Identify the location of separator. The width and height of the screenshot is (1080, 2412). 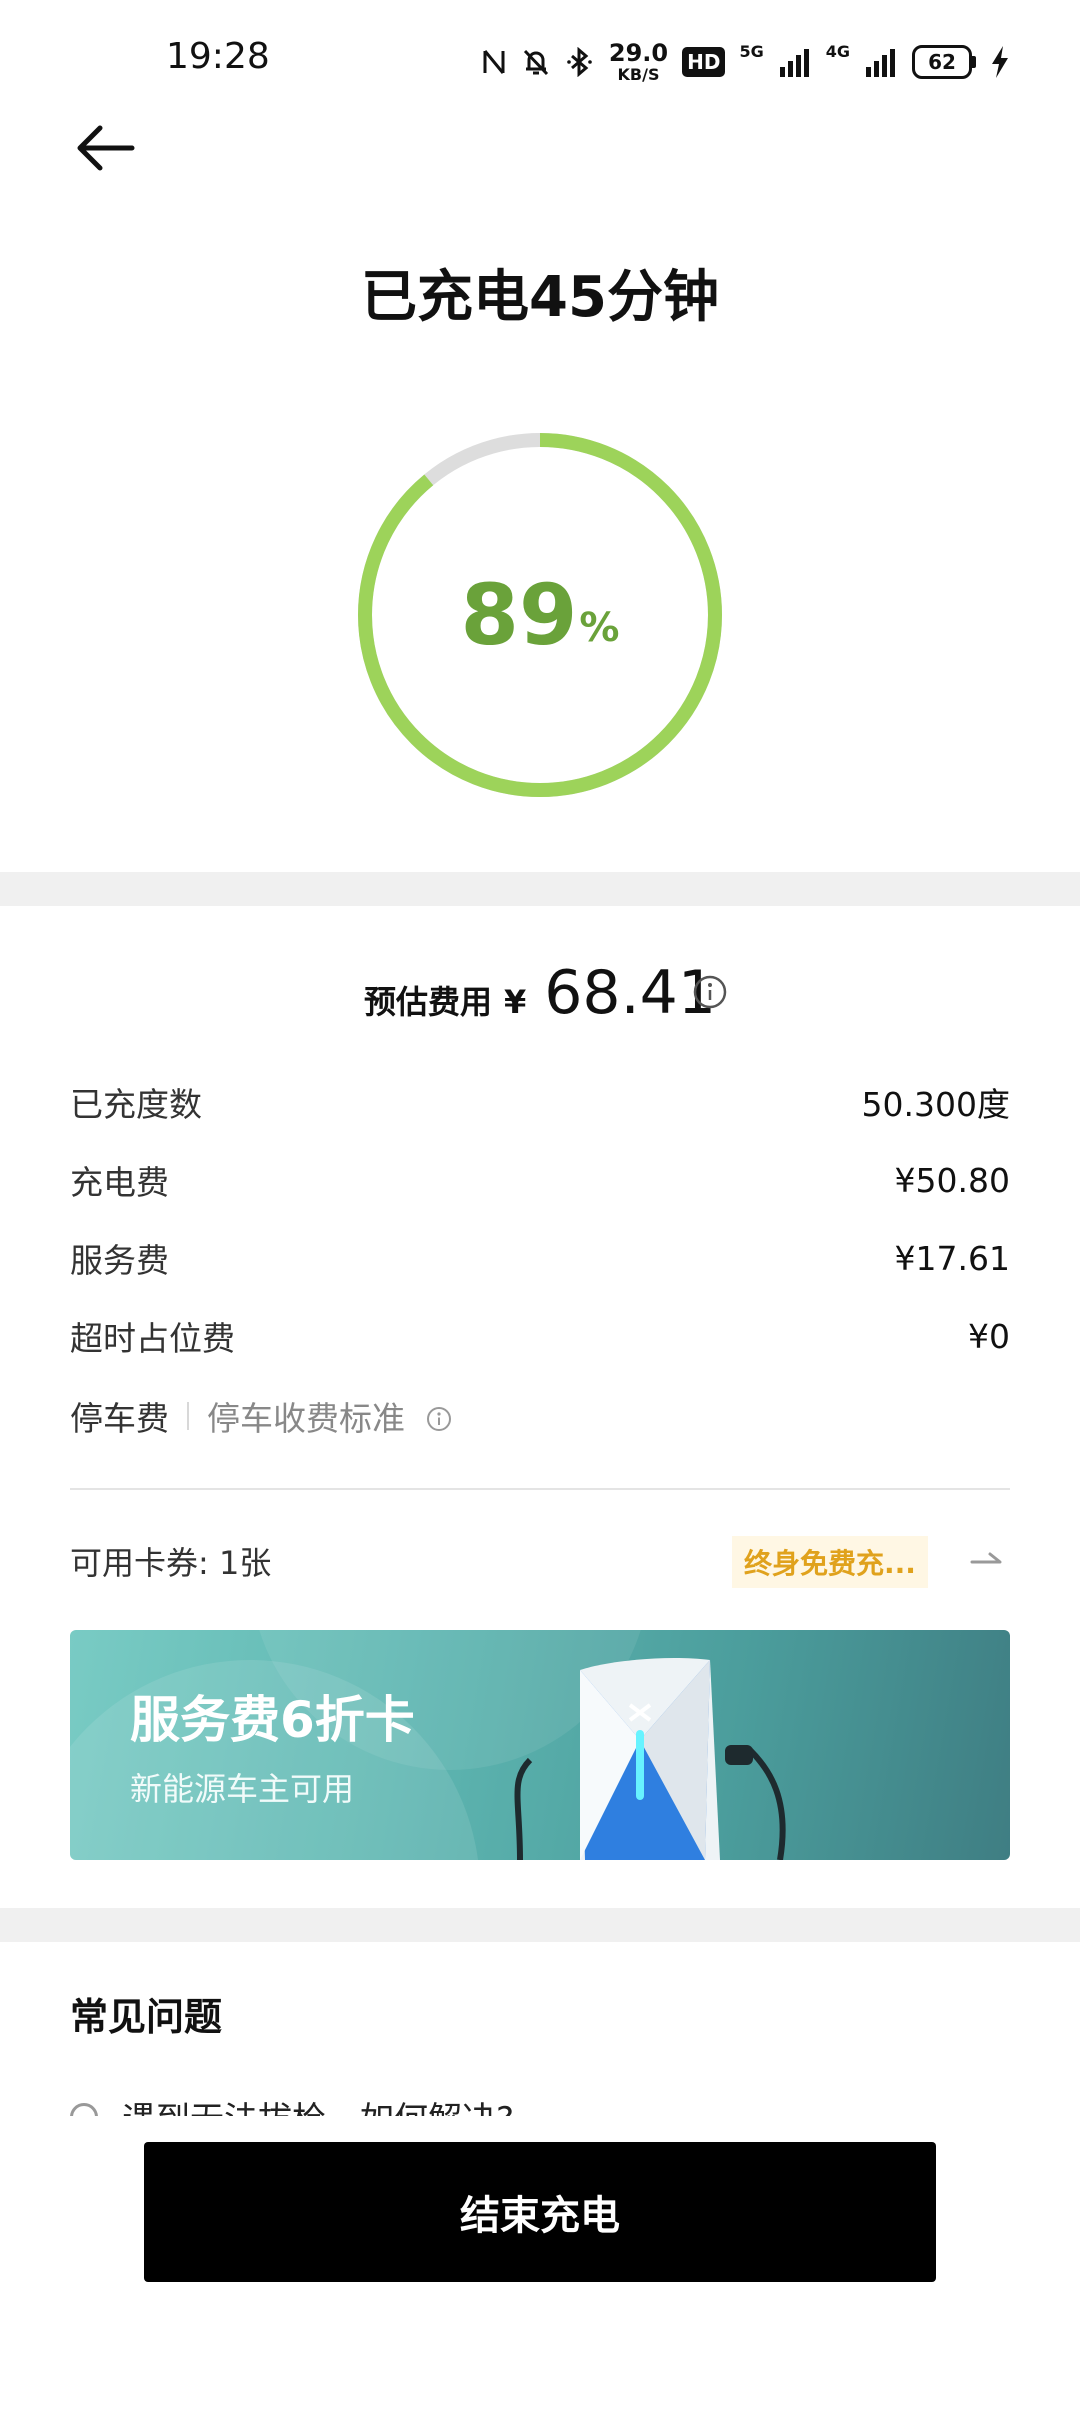
(188, 1416).